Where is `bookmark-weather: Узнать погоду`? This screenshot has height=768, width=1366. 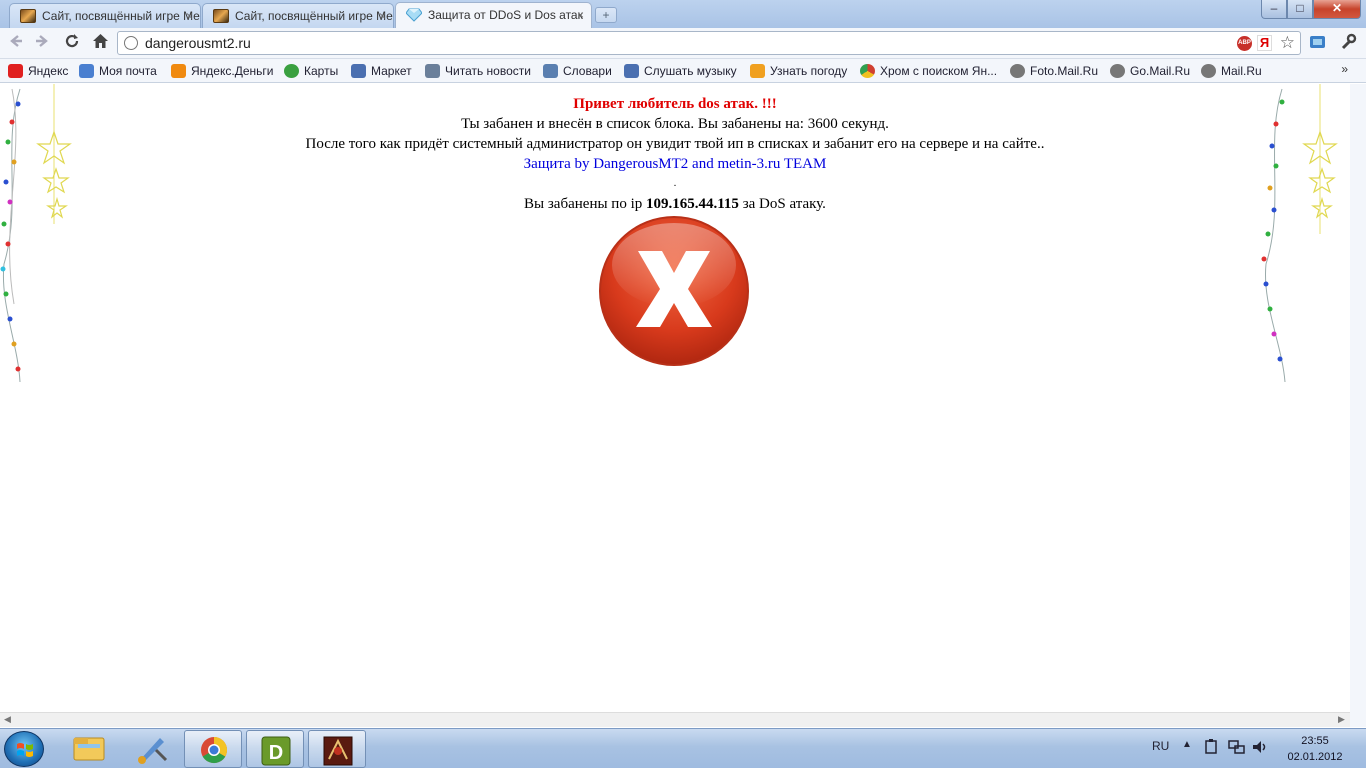
bookmark-weather: Узнать погоду is located at coordinates (798, 71).